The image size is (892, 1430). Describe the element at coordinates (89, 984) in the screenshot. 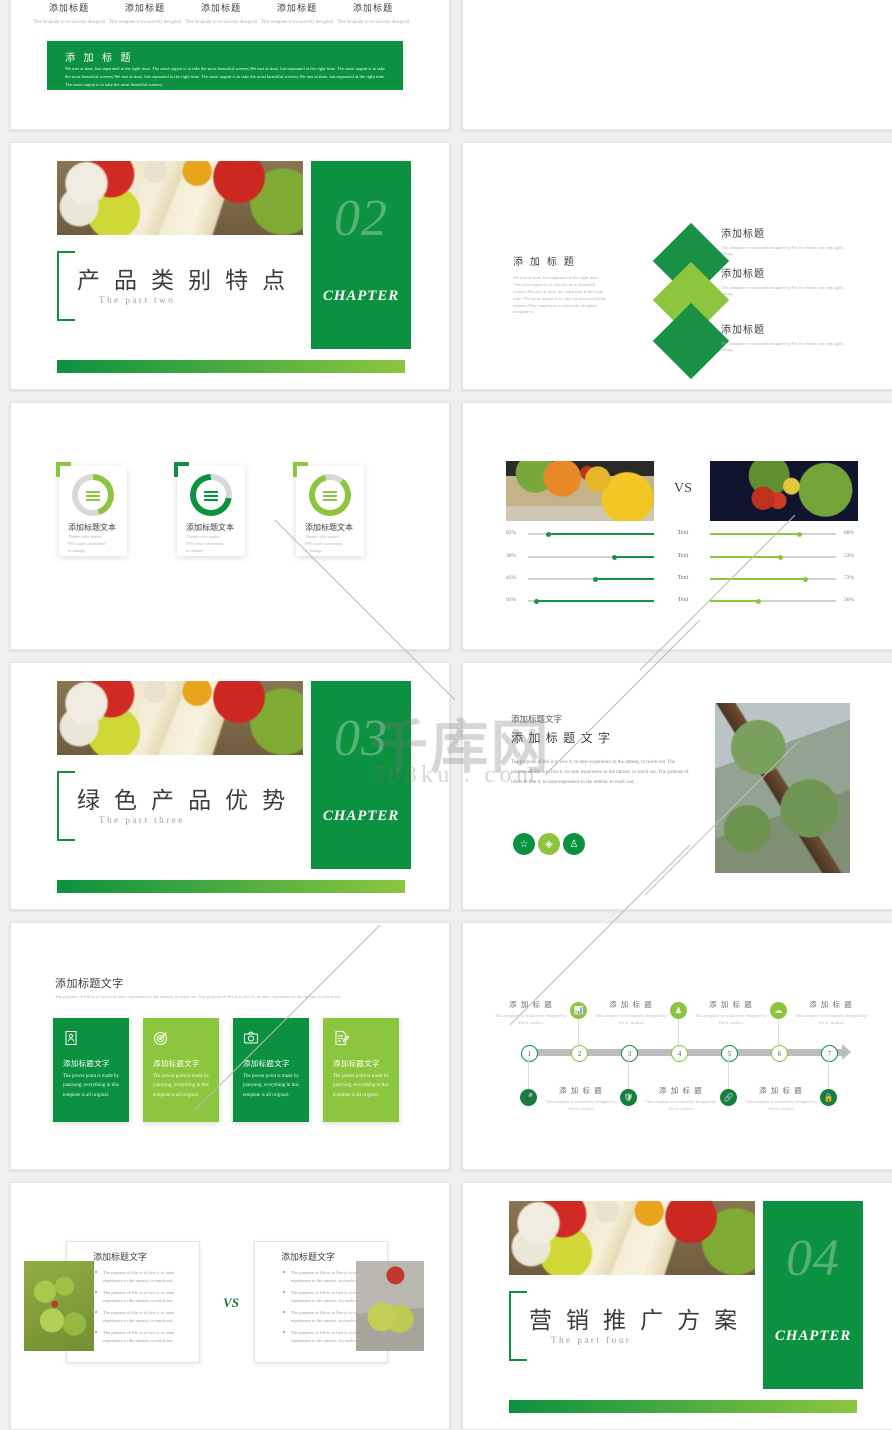

I see `section-title: 添加标题文字` at that location.